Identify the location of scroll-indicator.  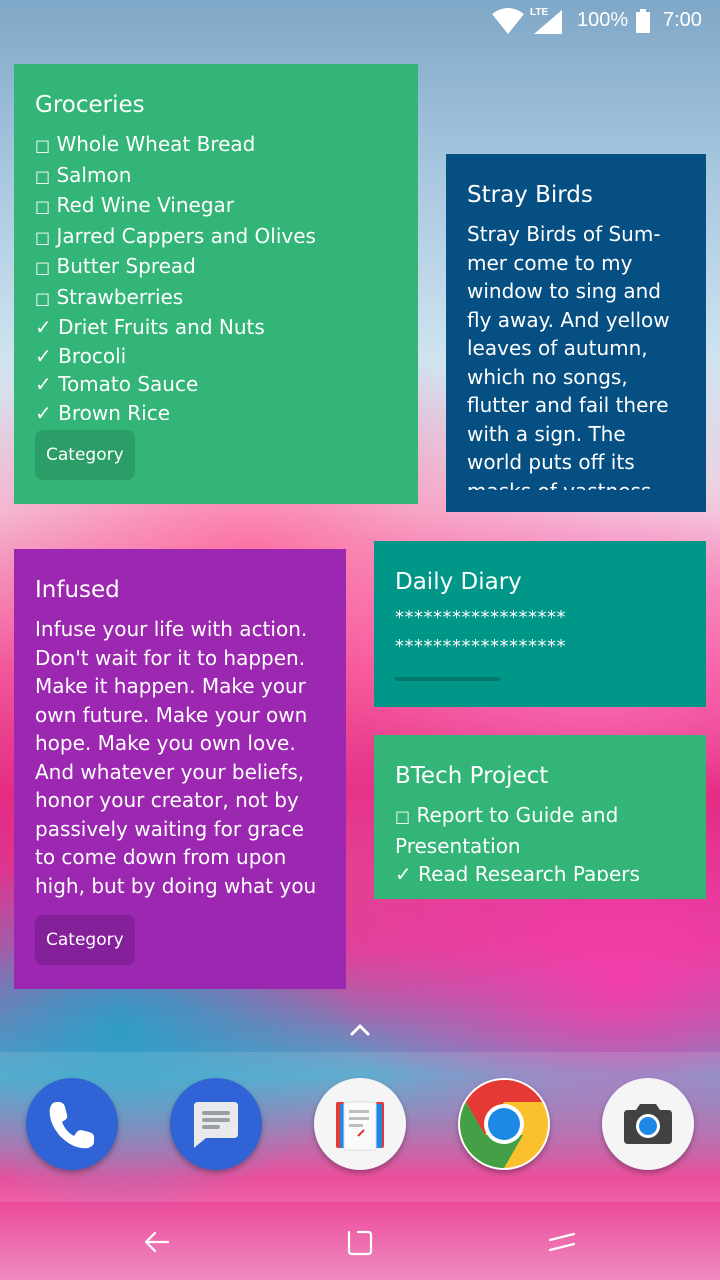
(447, 679).